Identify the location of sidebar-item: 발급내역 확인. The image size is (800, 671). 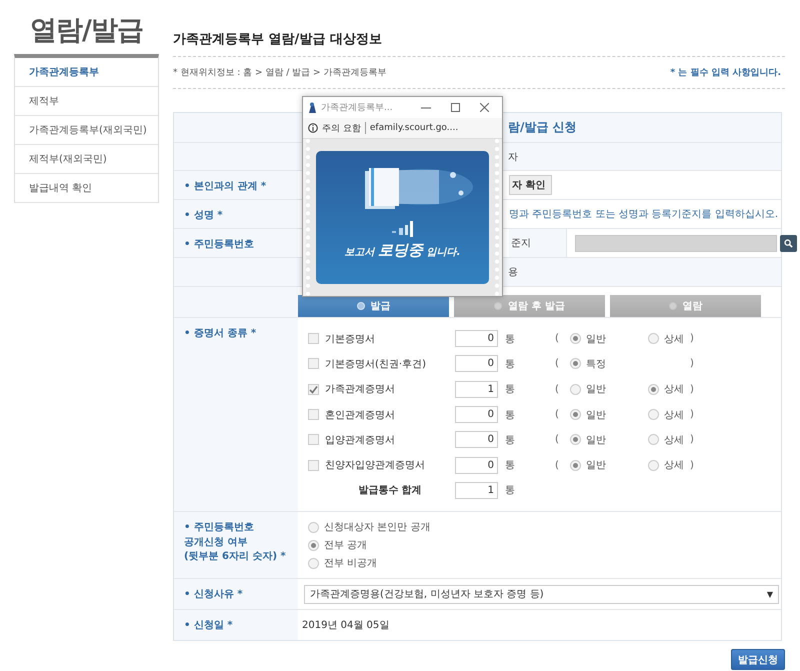
(86, 188).